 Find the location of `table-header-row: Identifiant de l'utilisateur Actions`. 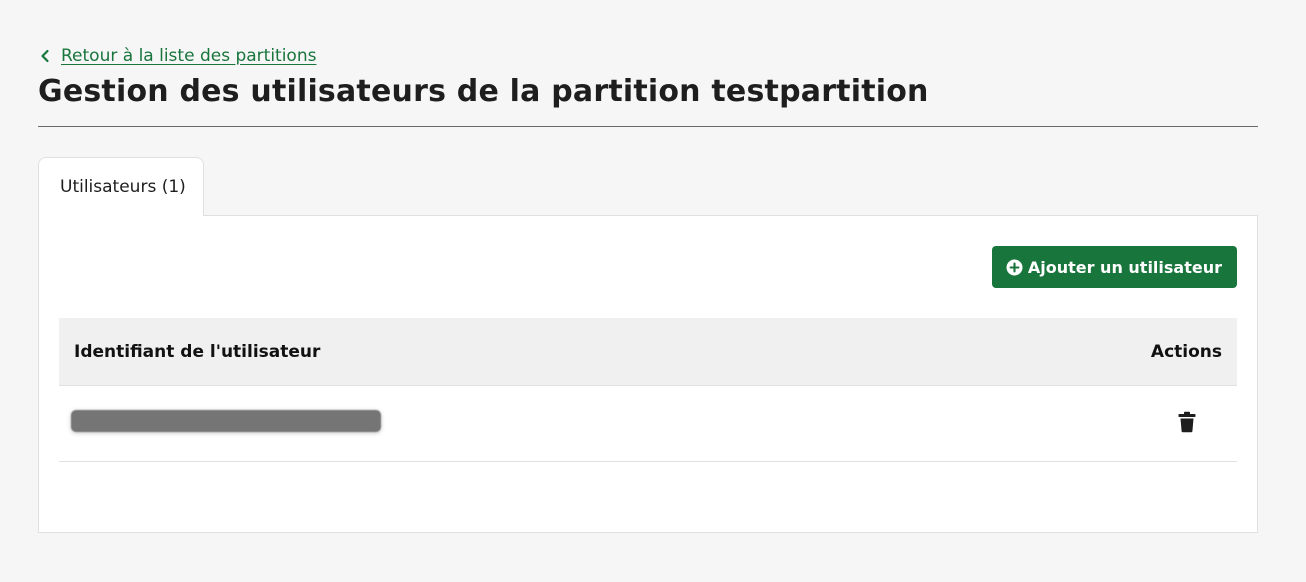

table-header-row: Identifiant de l'utilisateur Actions is located at coordinates (648, 352).